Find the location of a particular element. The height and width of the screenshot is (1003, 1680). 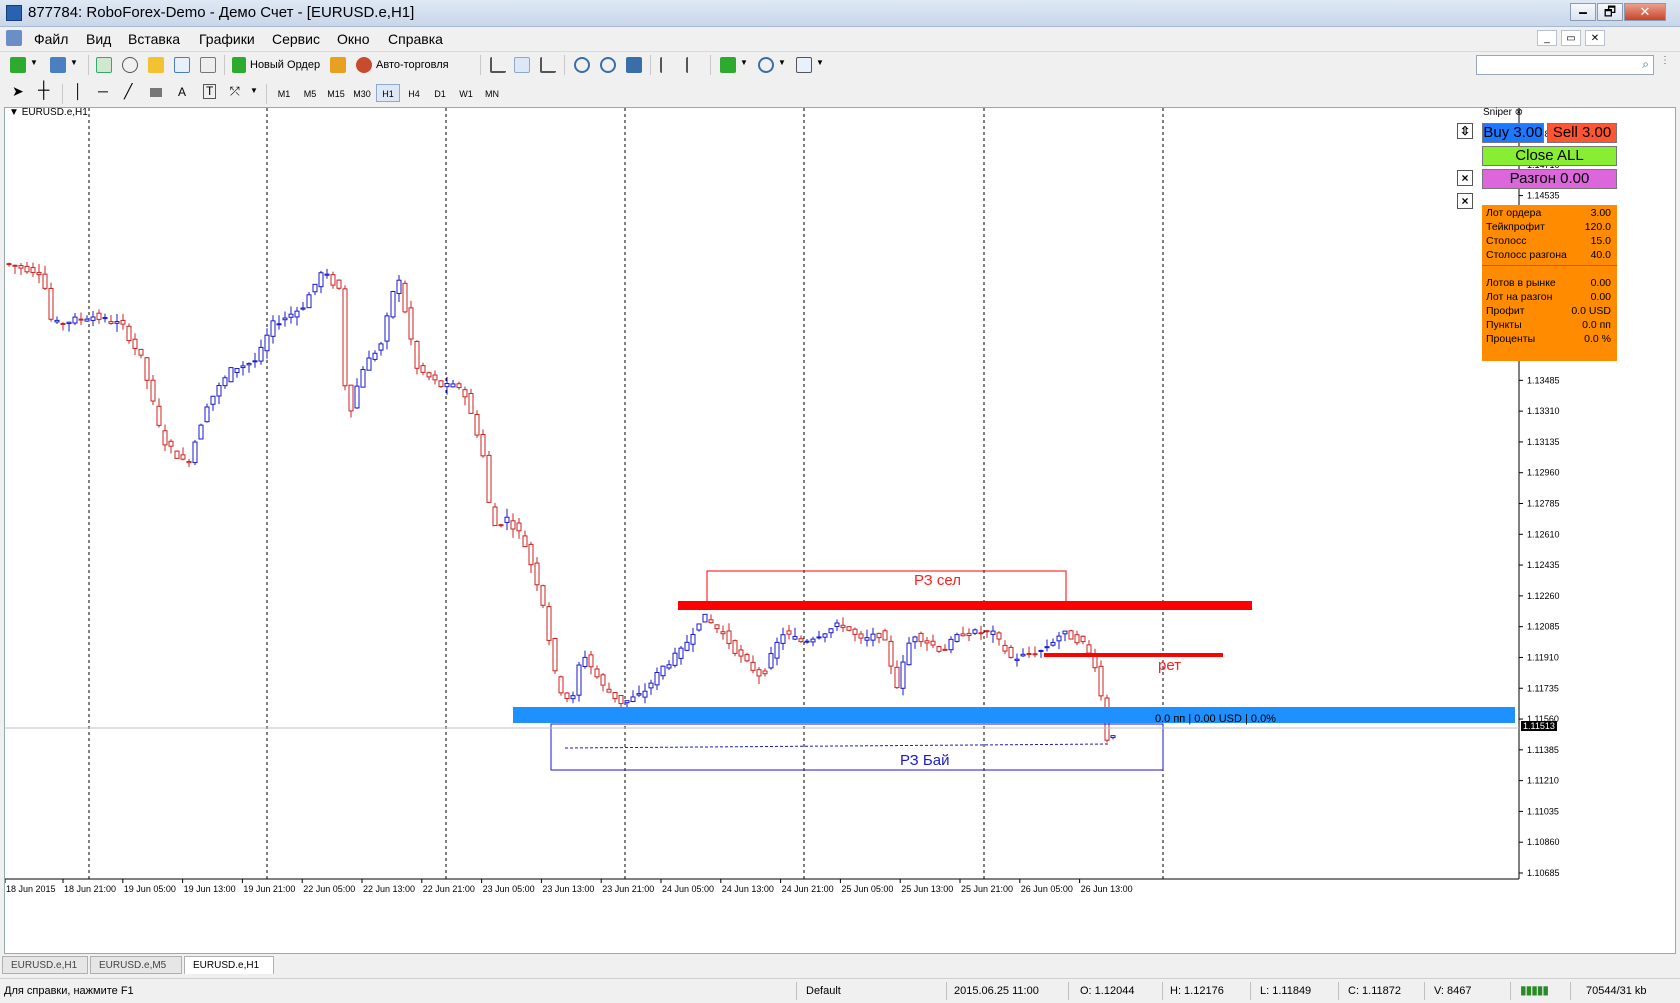

terminal-icon is located at coordinates (182, 65).